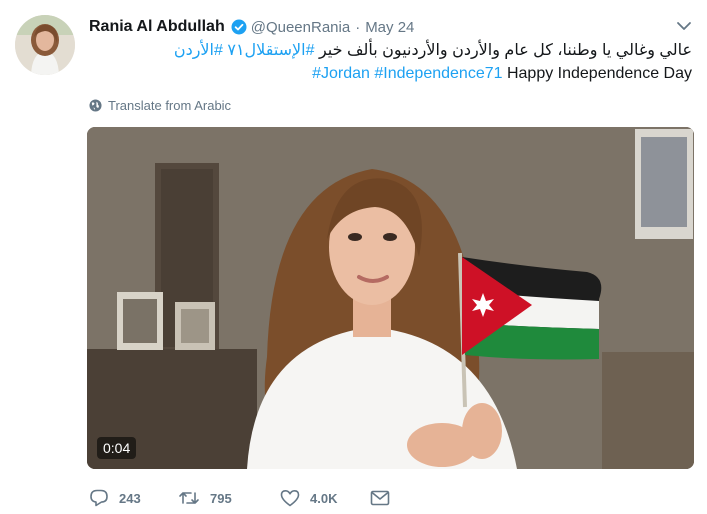  Describe the element at coordinates (239, 27) in the screenshot. I see `verified-badge-icon` at that location.